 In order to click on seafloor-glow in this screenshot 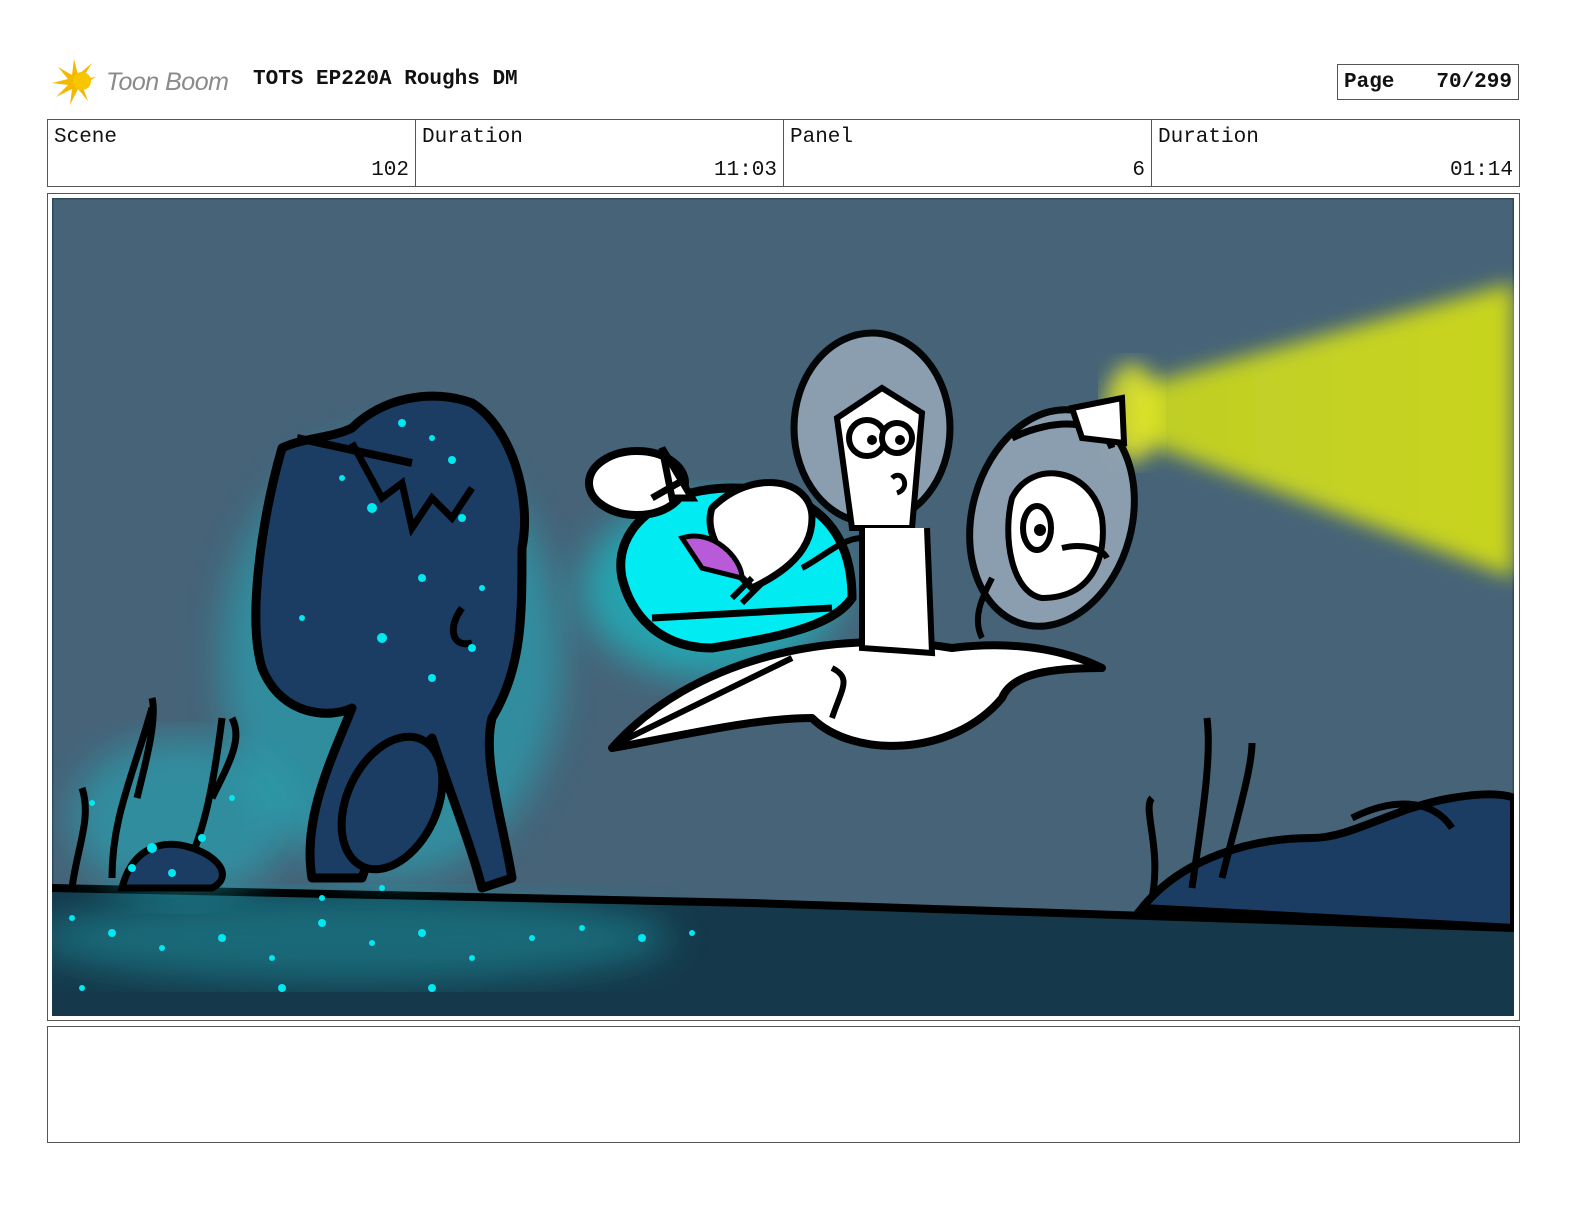, I will do `click(362, 938)`.